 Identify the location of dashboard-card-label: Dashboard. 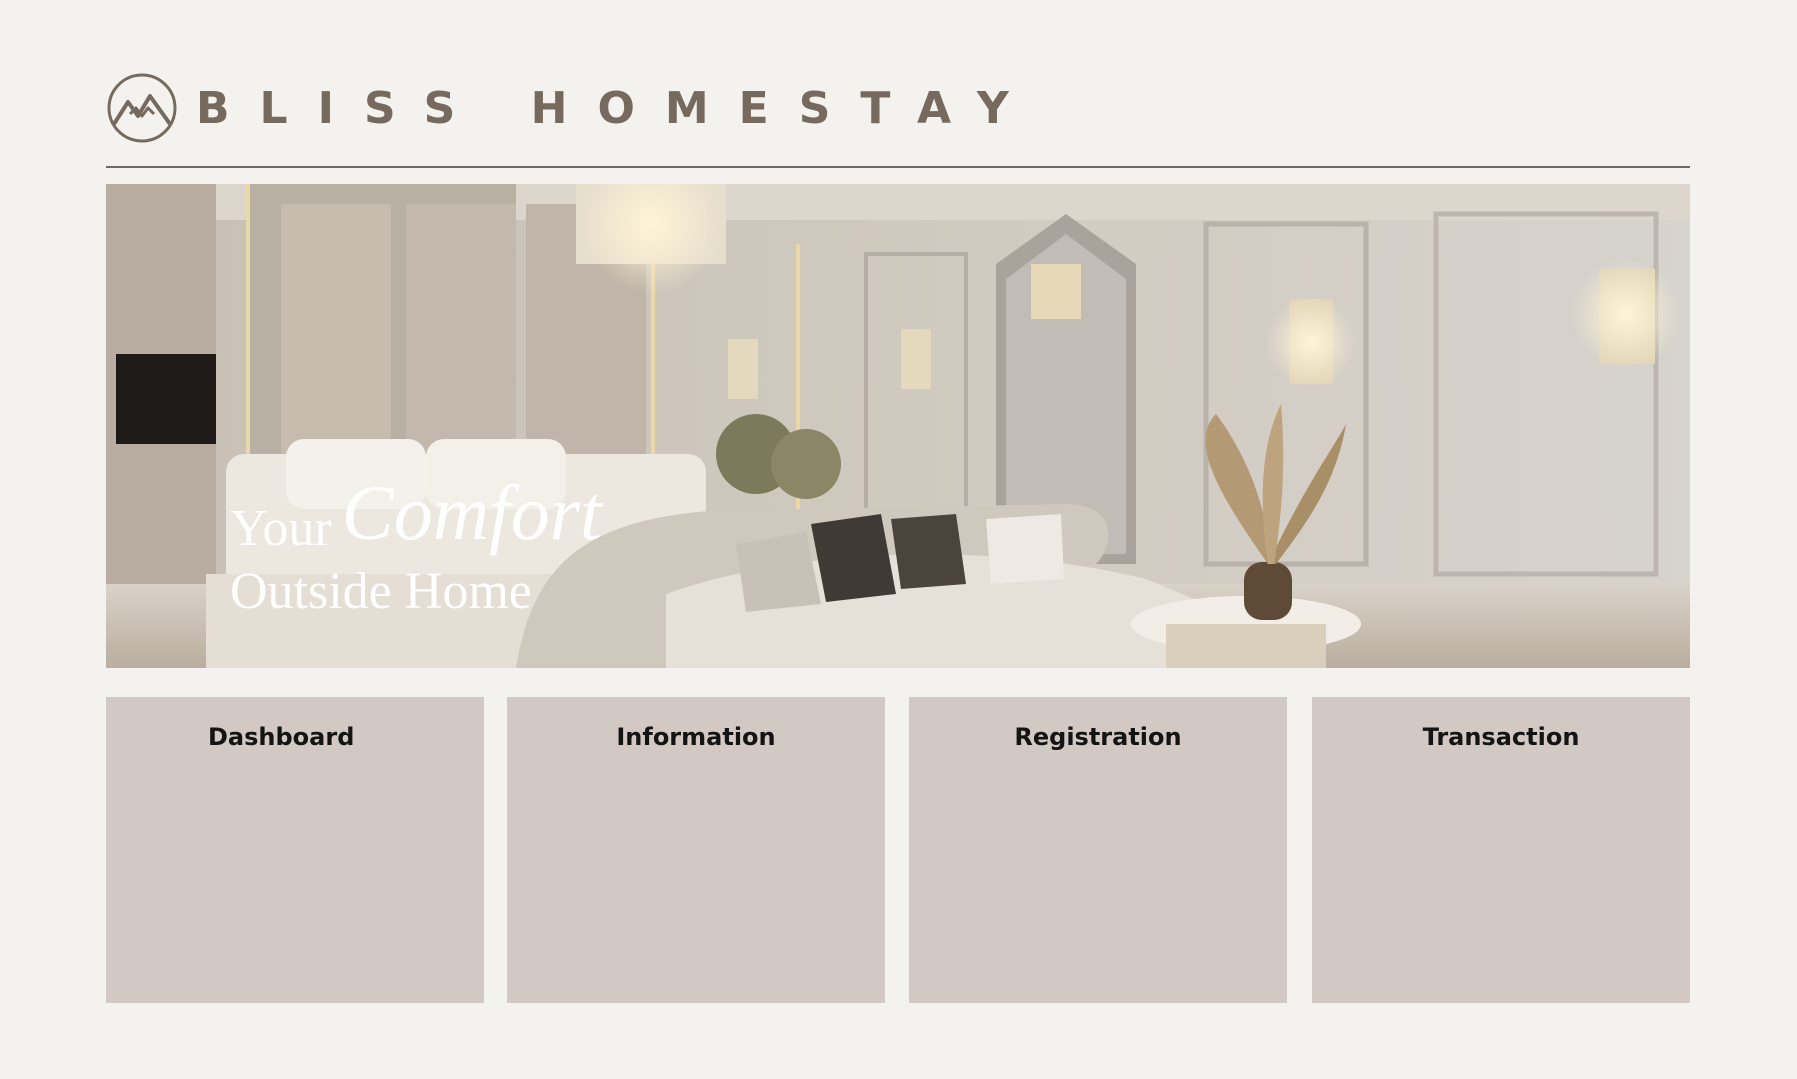
(281, 737).